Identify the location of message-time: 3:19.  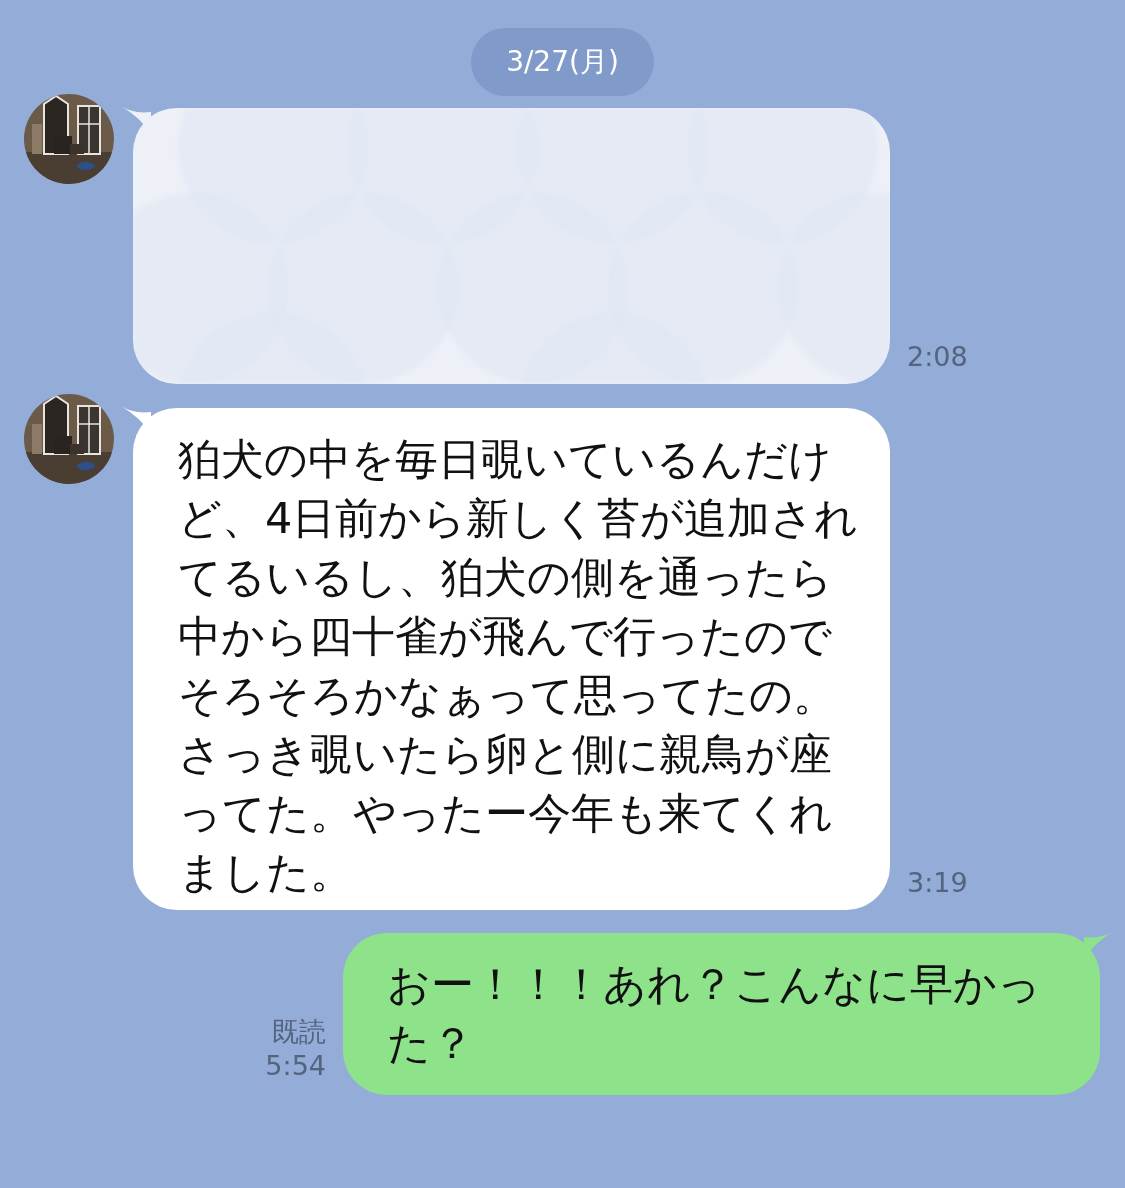
(937, 883).